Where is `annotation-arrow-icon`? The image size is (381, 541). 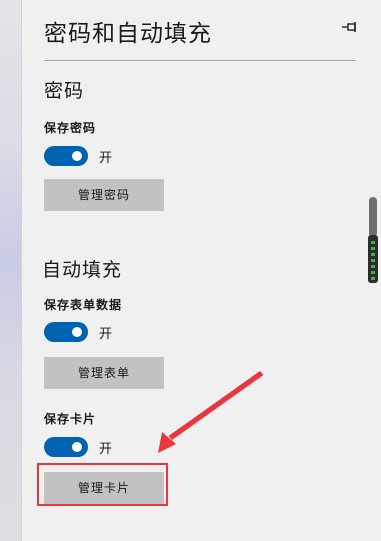
annotation-arrow-icon is located at coordinates (211, 412).